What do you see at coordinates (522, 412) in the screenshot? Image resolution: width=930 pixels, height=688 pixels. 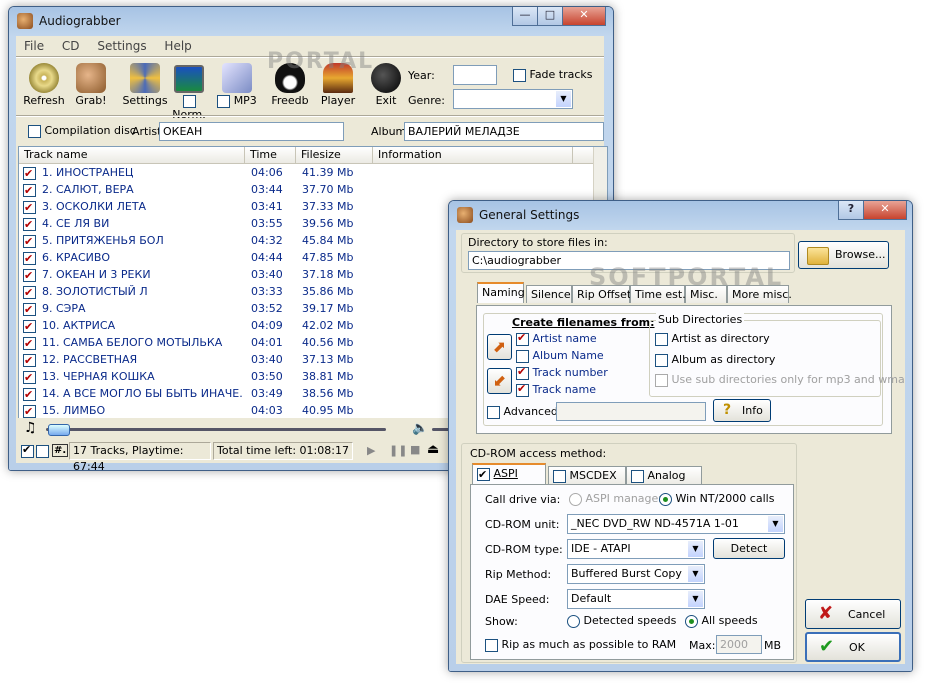 I see `advanced-option: Advanced` at bounding box center [522, 412].